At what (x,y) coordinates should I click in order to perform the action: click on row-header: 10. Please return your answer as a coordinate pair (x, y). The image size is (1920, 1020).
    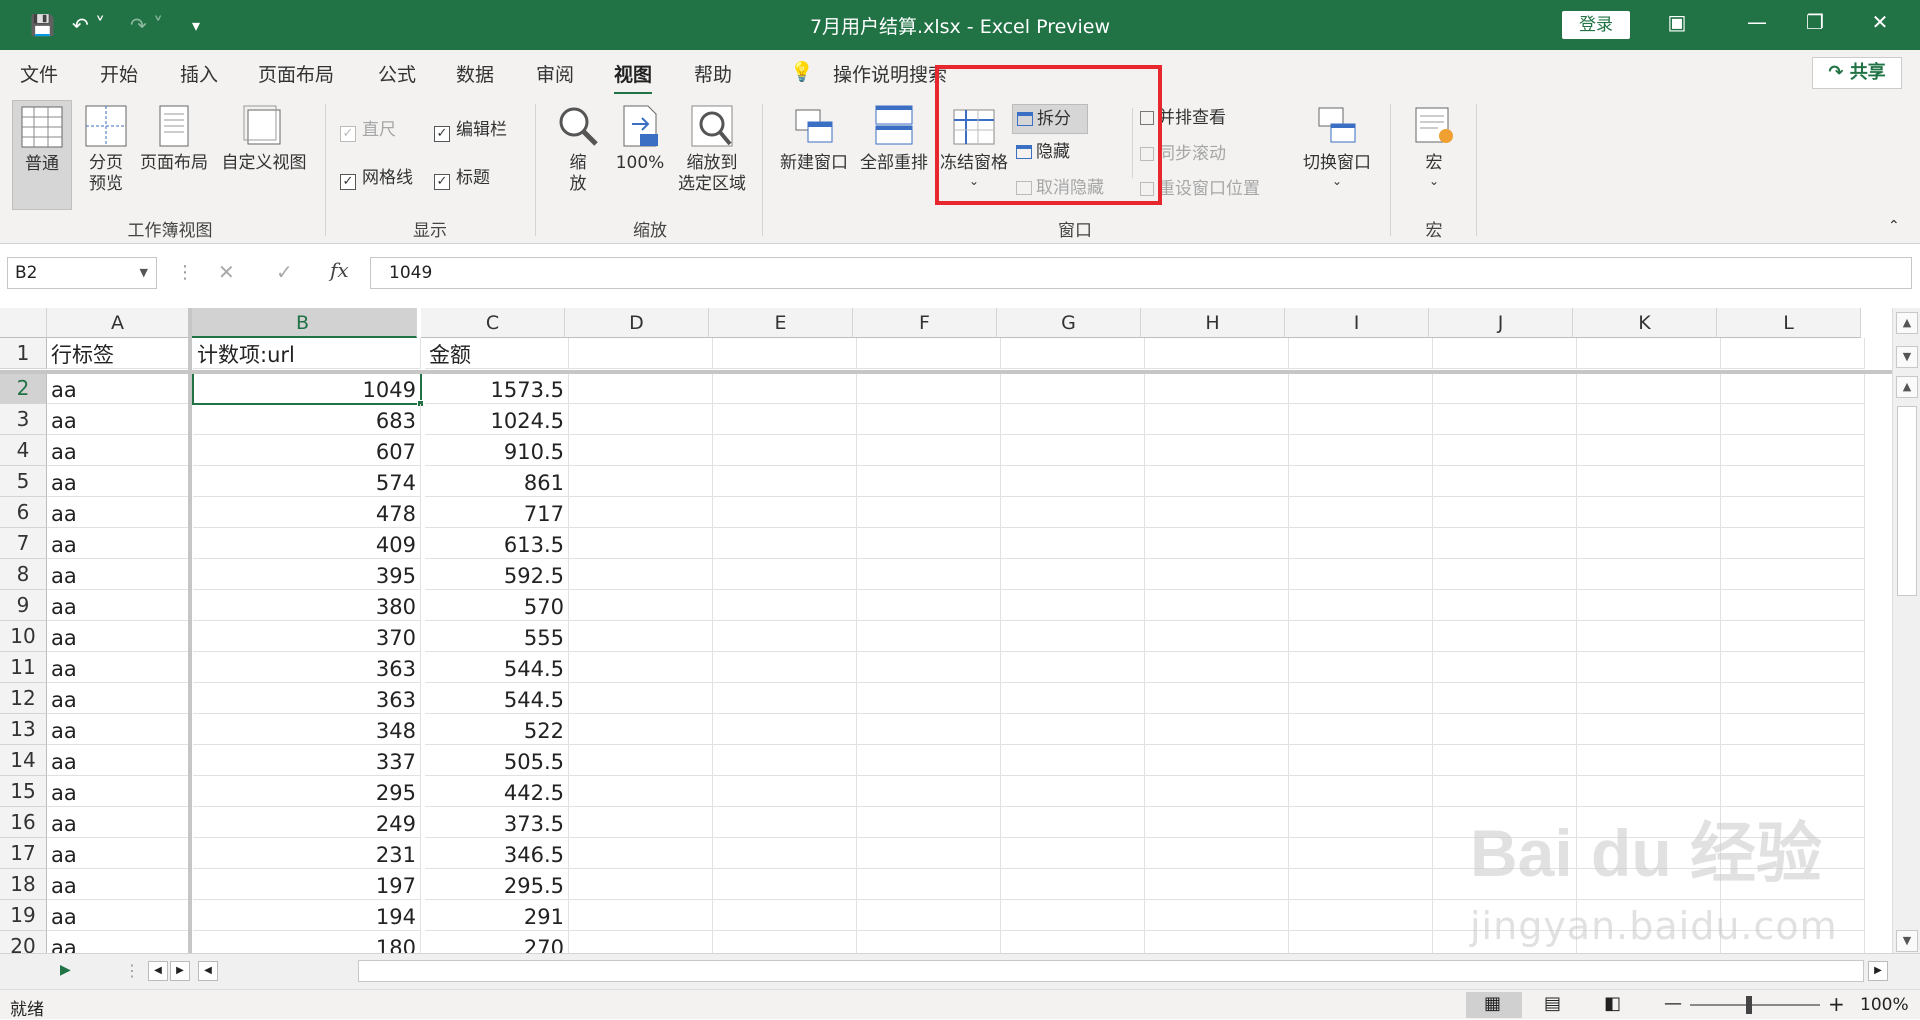
    Looking at the image, I should click on (23, 636).